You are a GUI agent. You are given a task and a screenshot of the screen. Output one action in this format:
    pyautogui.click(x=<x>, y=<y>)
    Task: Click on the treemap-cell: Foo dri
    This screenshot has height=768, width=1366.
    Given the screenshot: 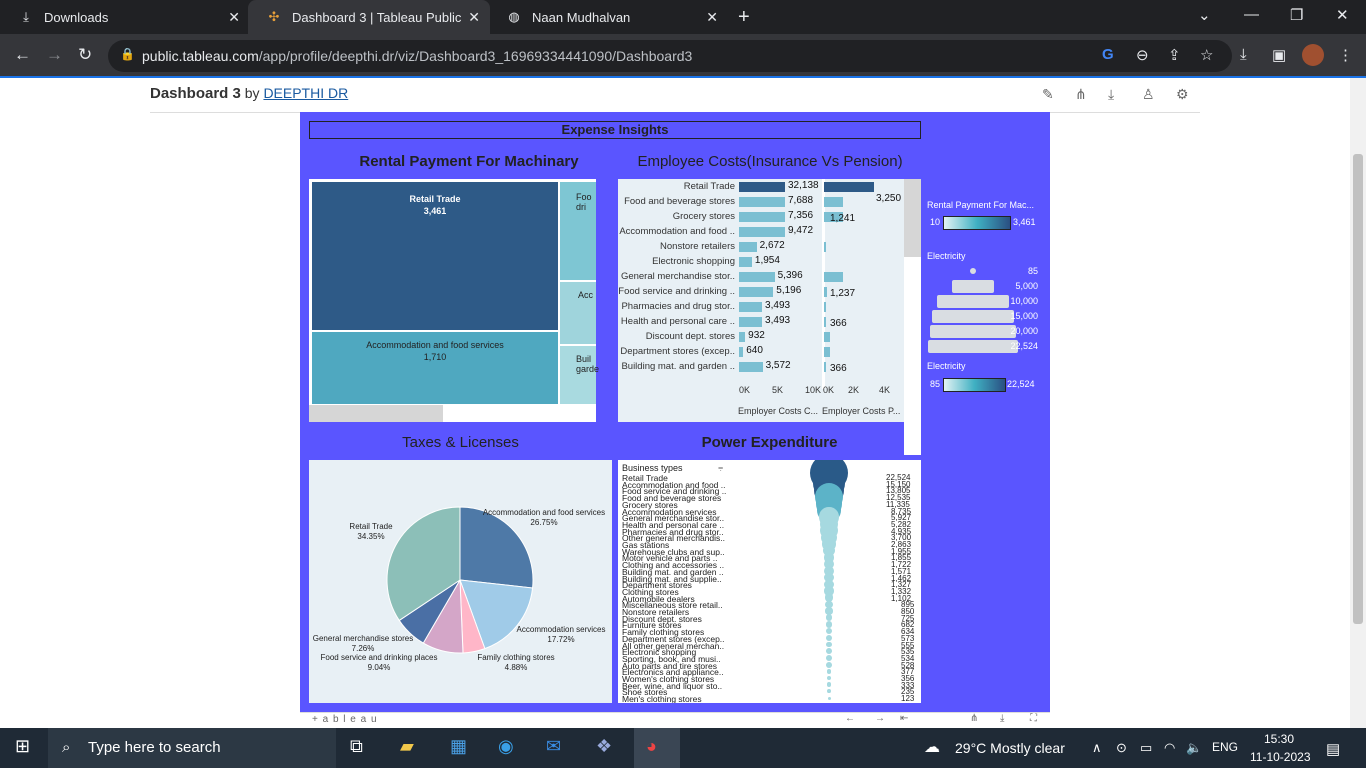 What is the action you would take?
    pyautogui.click(x=578, y=231)
    